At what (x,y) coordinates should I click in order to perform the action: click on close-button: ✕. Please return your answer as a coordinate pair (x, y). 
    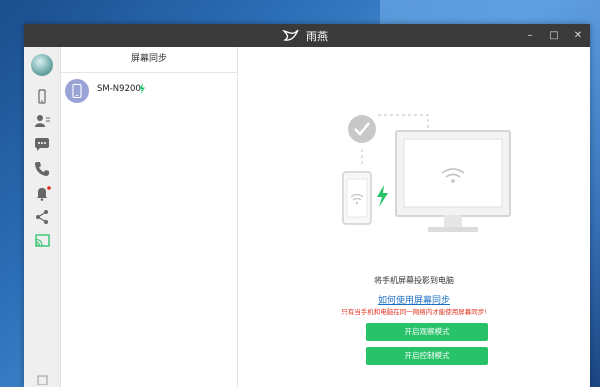
    Looking at the image, I should click on (578, 35).